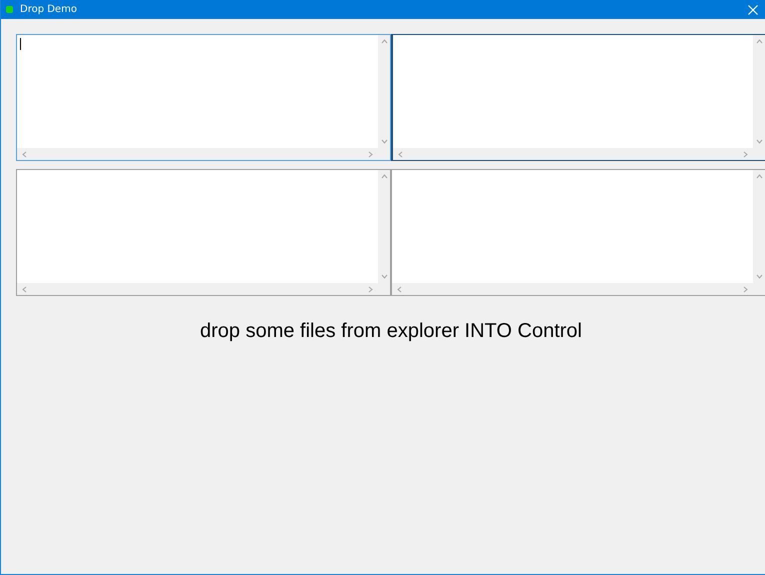 Image resolution: width=765 pixels, height=575 pixels. What do you see at coordinates (9, 9) in the screenshot?
I see `app-icon` at bounding box center [9, 9].